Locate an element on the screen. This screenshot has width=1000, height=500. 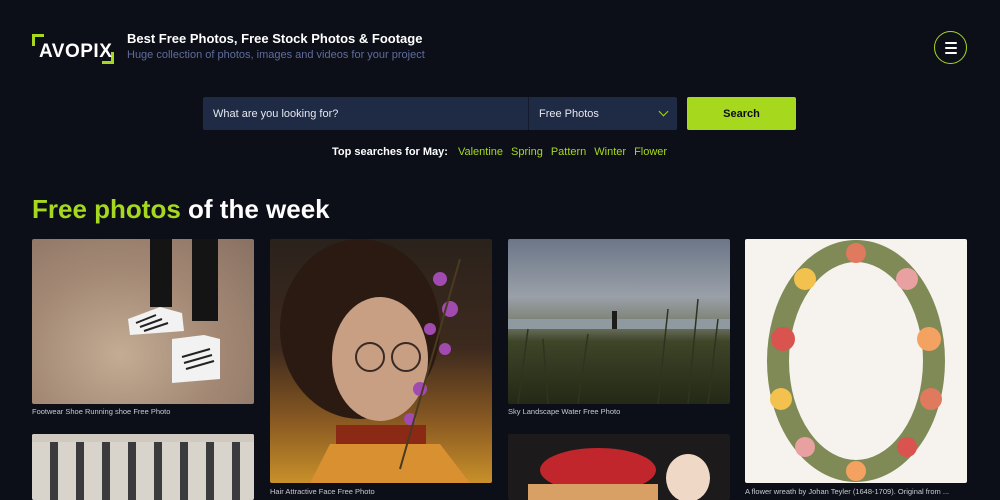
site-logo: AVOPIX is located at coordinates (73, 49).